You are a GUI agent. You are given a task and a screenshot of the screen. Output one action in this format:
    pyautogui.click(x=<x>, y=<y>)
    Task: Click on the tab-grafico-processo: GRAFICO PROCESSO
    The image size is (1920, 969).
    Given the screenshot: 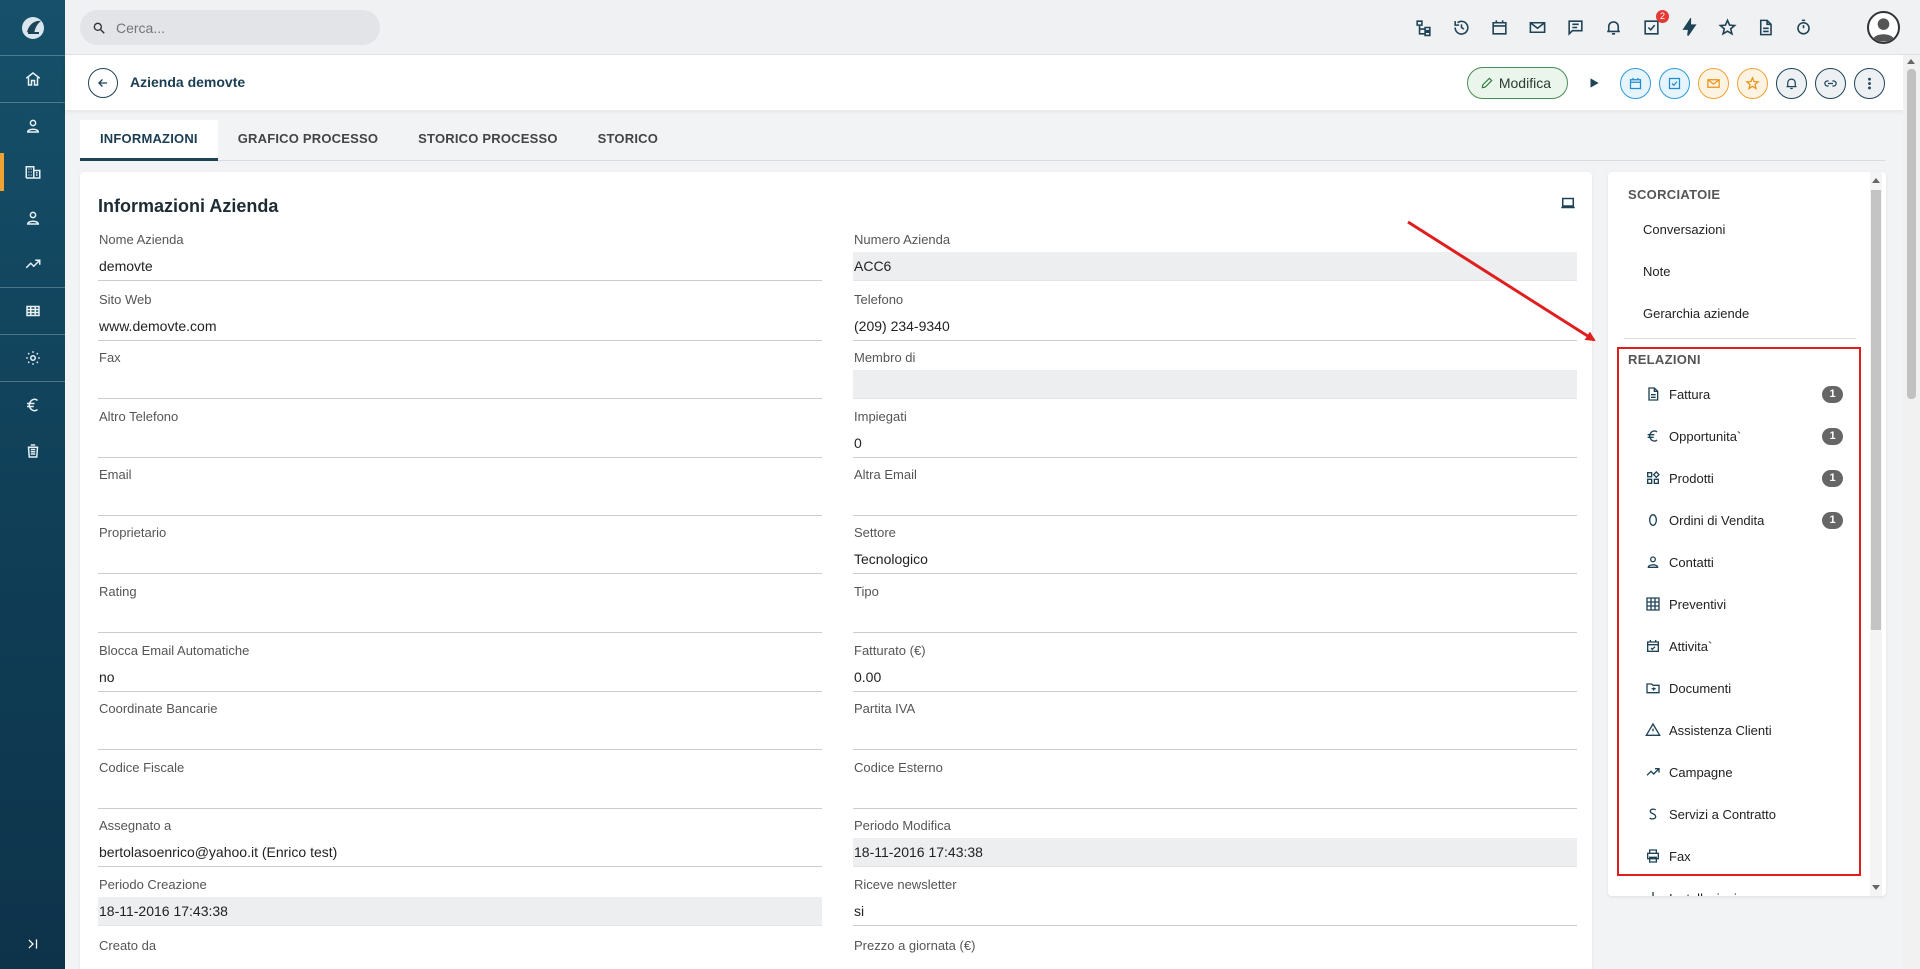 What is the action you would take?
    pyautogui.click(x=308, y=140)
    